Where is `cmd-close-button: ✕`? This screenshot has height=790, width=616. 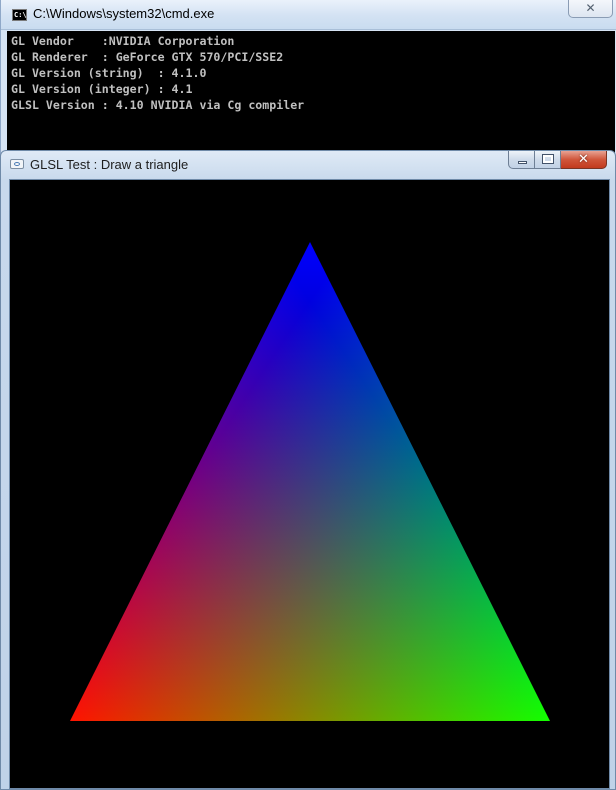
cmd-close-button: ✕ is located at coordinates (590, 9).